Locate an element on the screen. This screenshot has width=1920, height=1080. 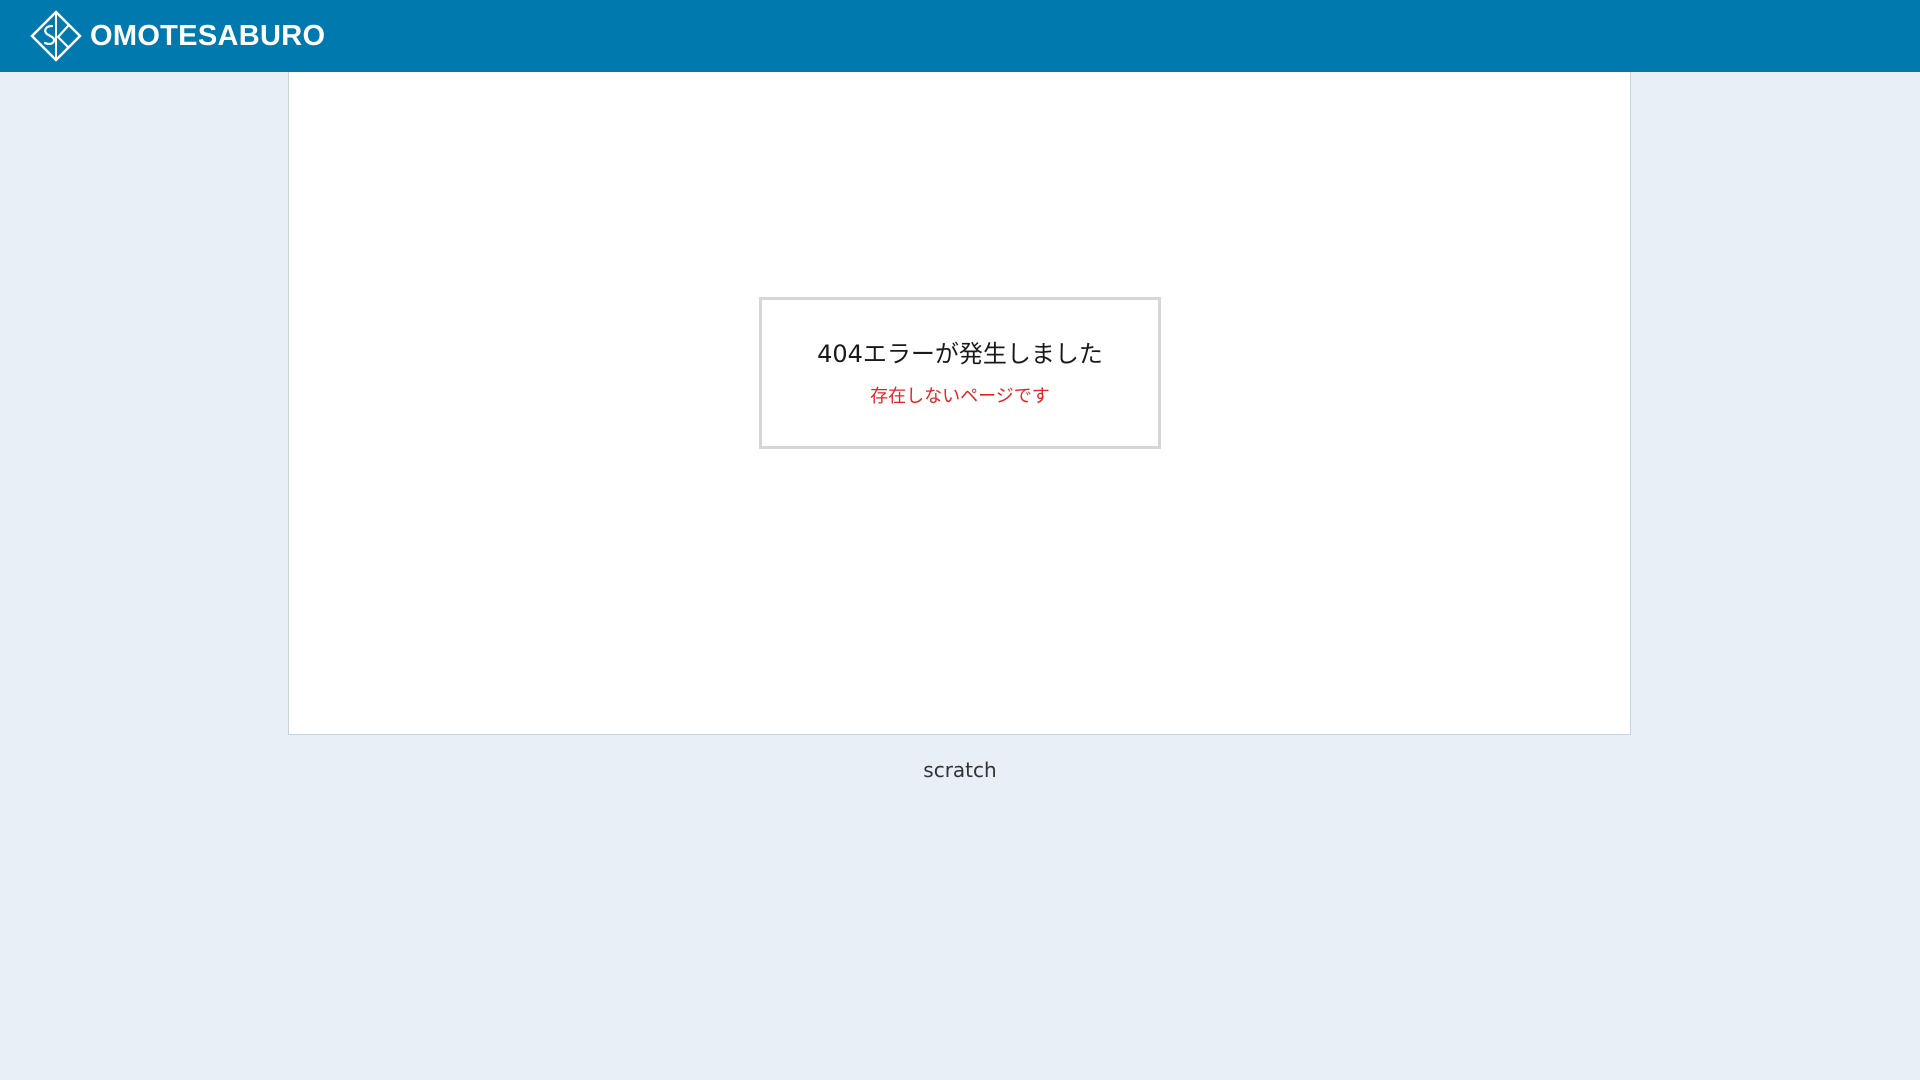
error-box: 404エラーが発生しました 存在しないページです is located at coordinates (960, 373).